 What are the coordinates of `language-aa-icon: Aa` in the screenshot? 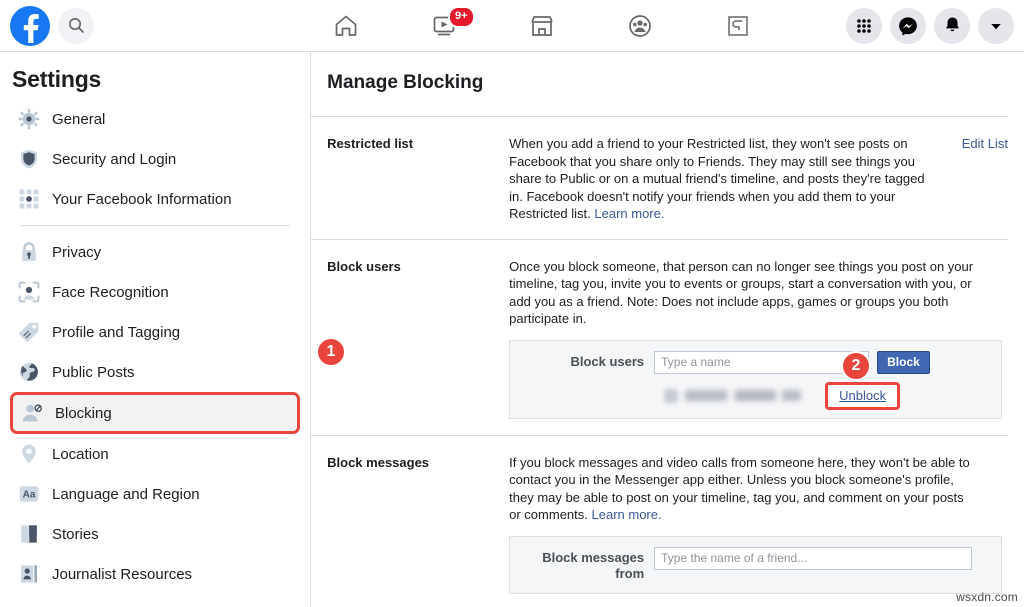 It's located at (29, 494).